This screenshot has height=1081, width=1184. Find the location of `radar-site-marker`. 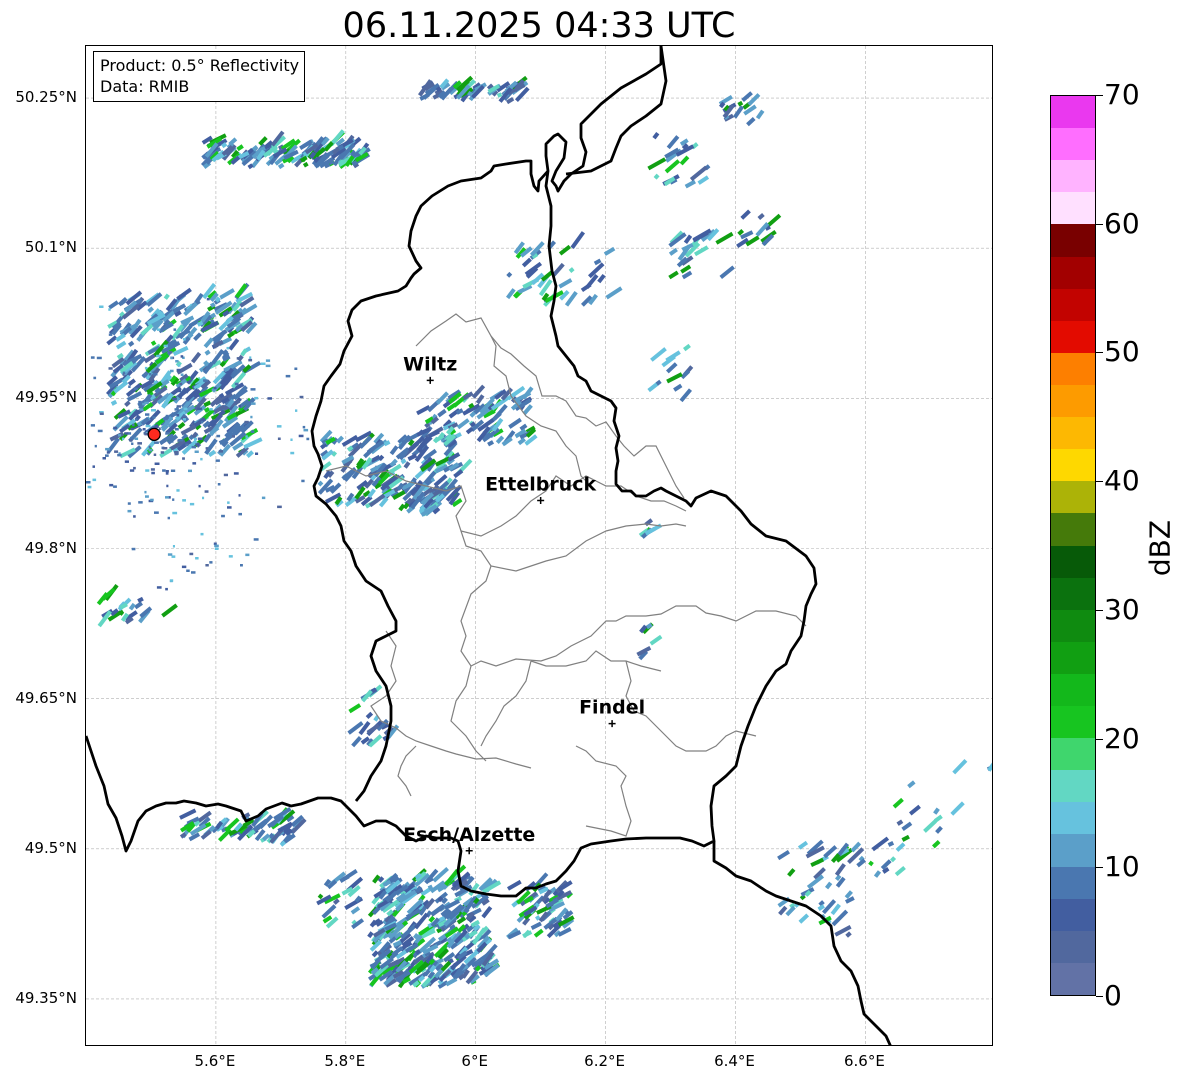

radar-site-marker is located at coordinates (154, 434).